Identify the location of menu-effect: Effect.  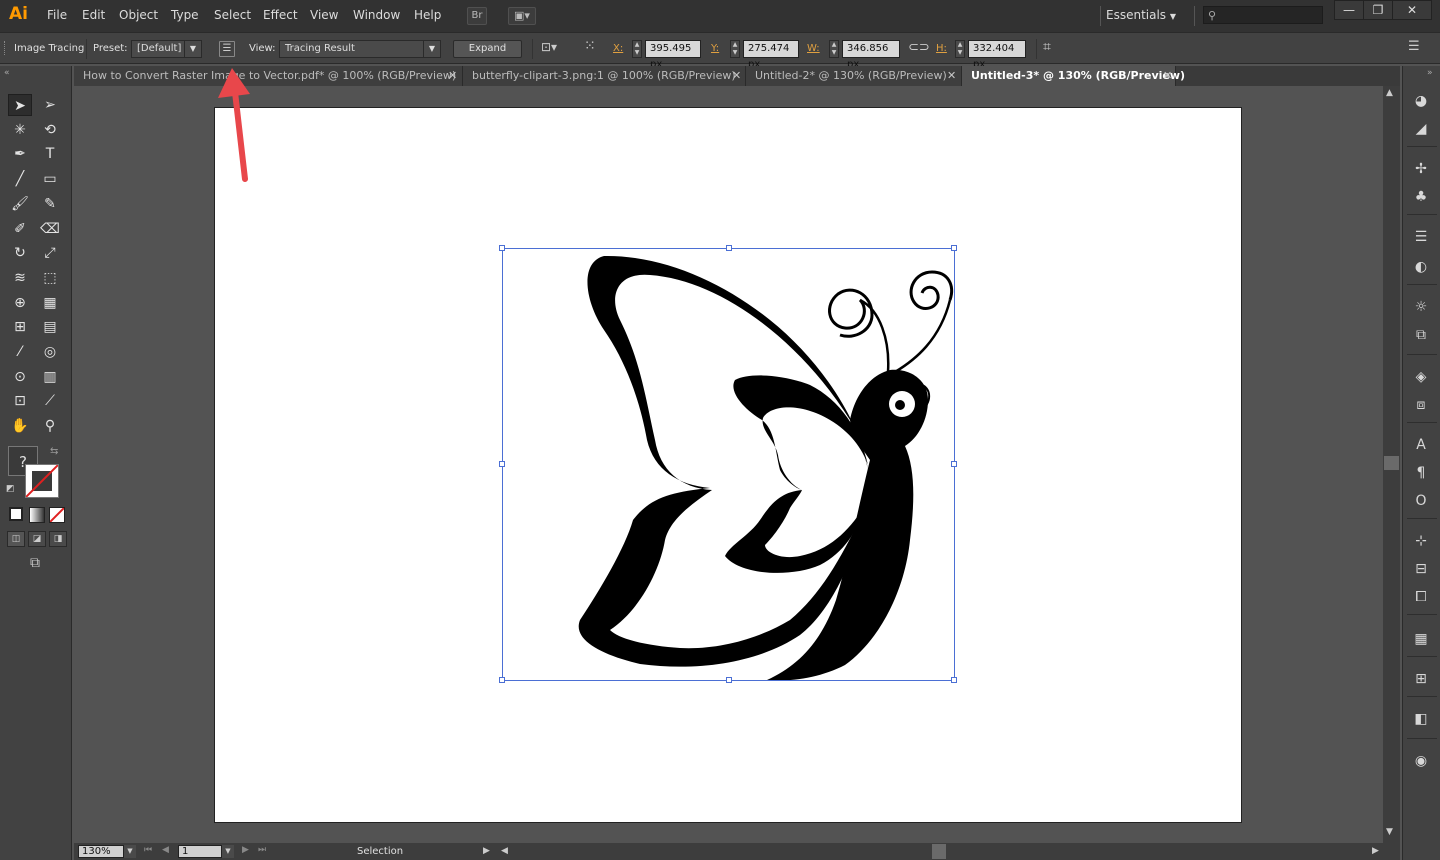
(280, 15).